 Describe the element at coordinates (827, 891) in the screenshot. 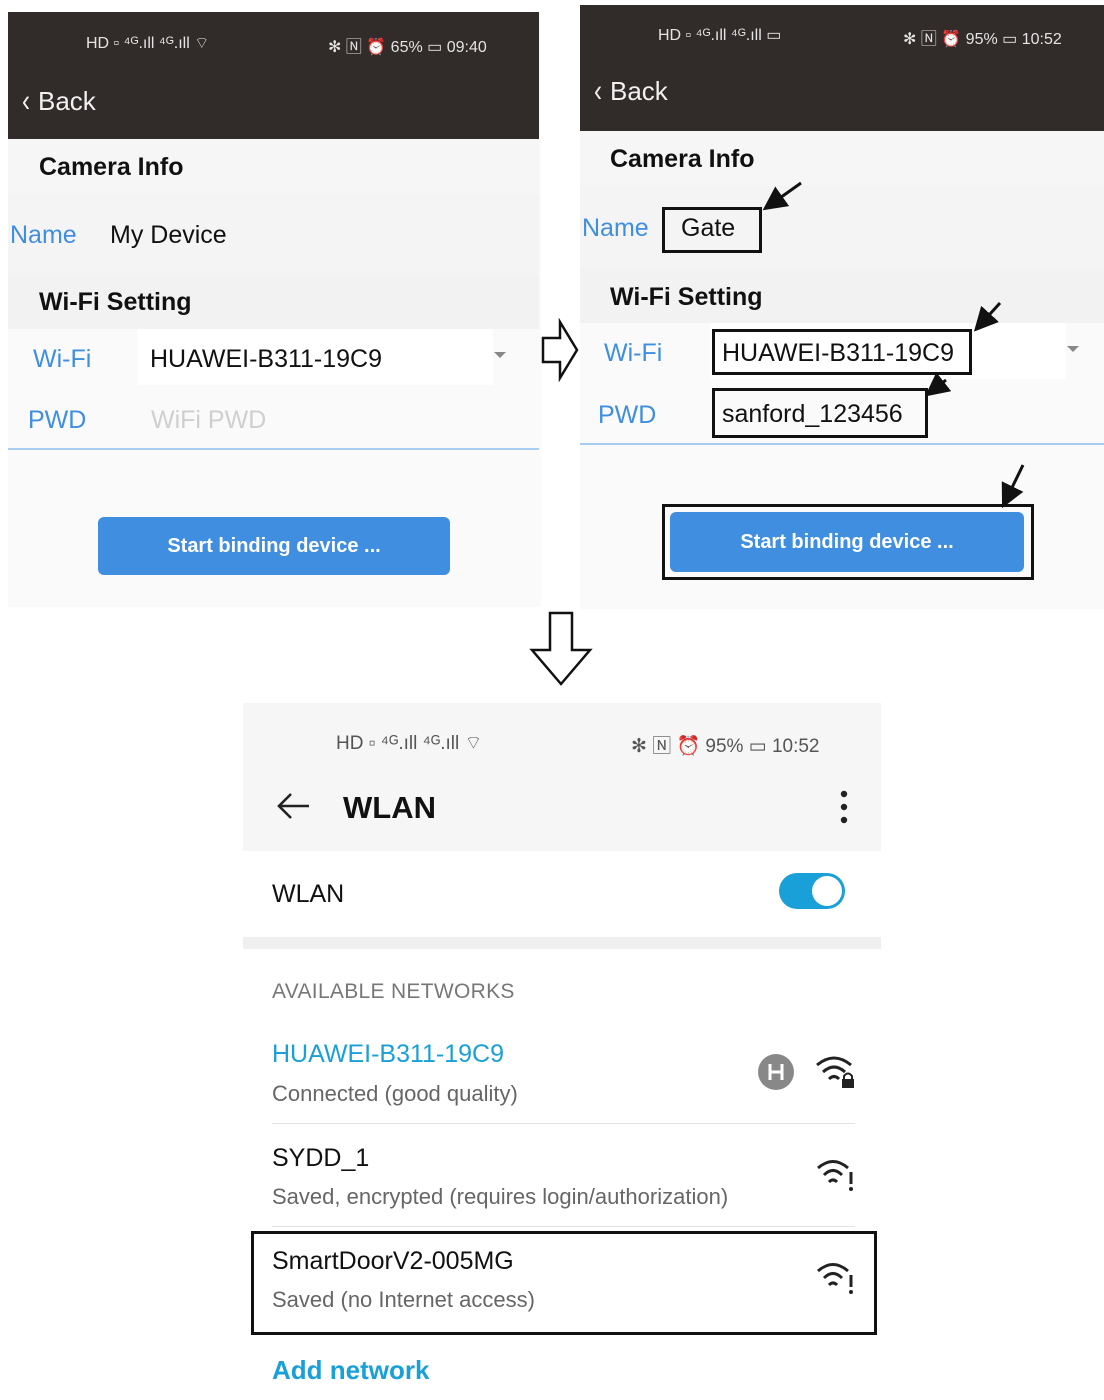

I see `toggle-knob` at that location.